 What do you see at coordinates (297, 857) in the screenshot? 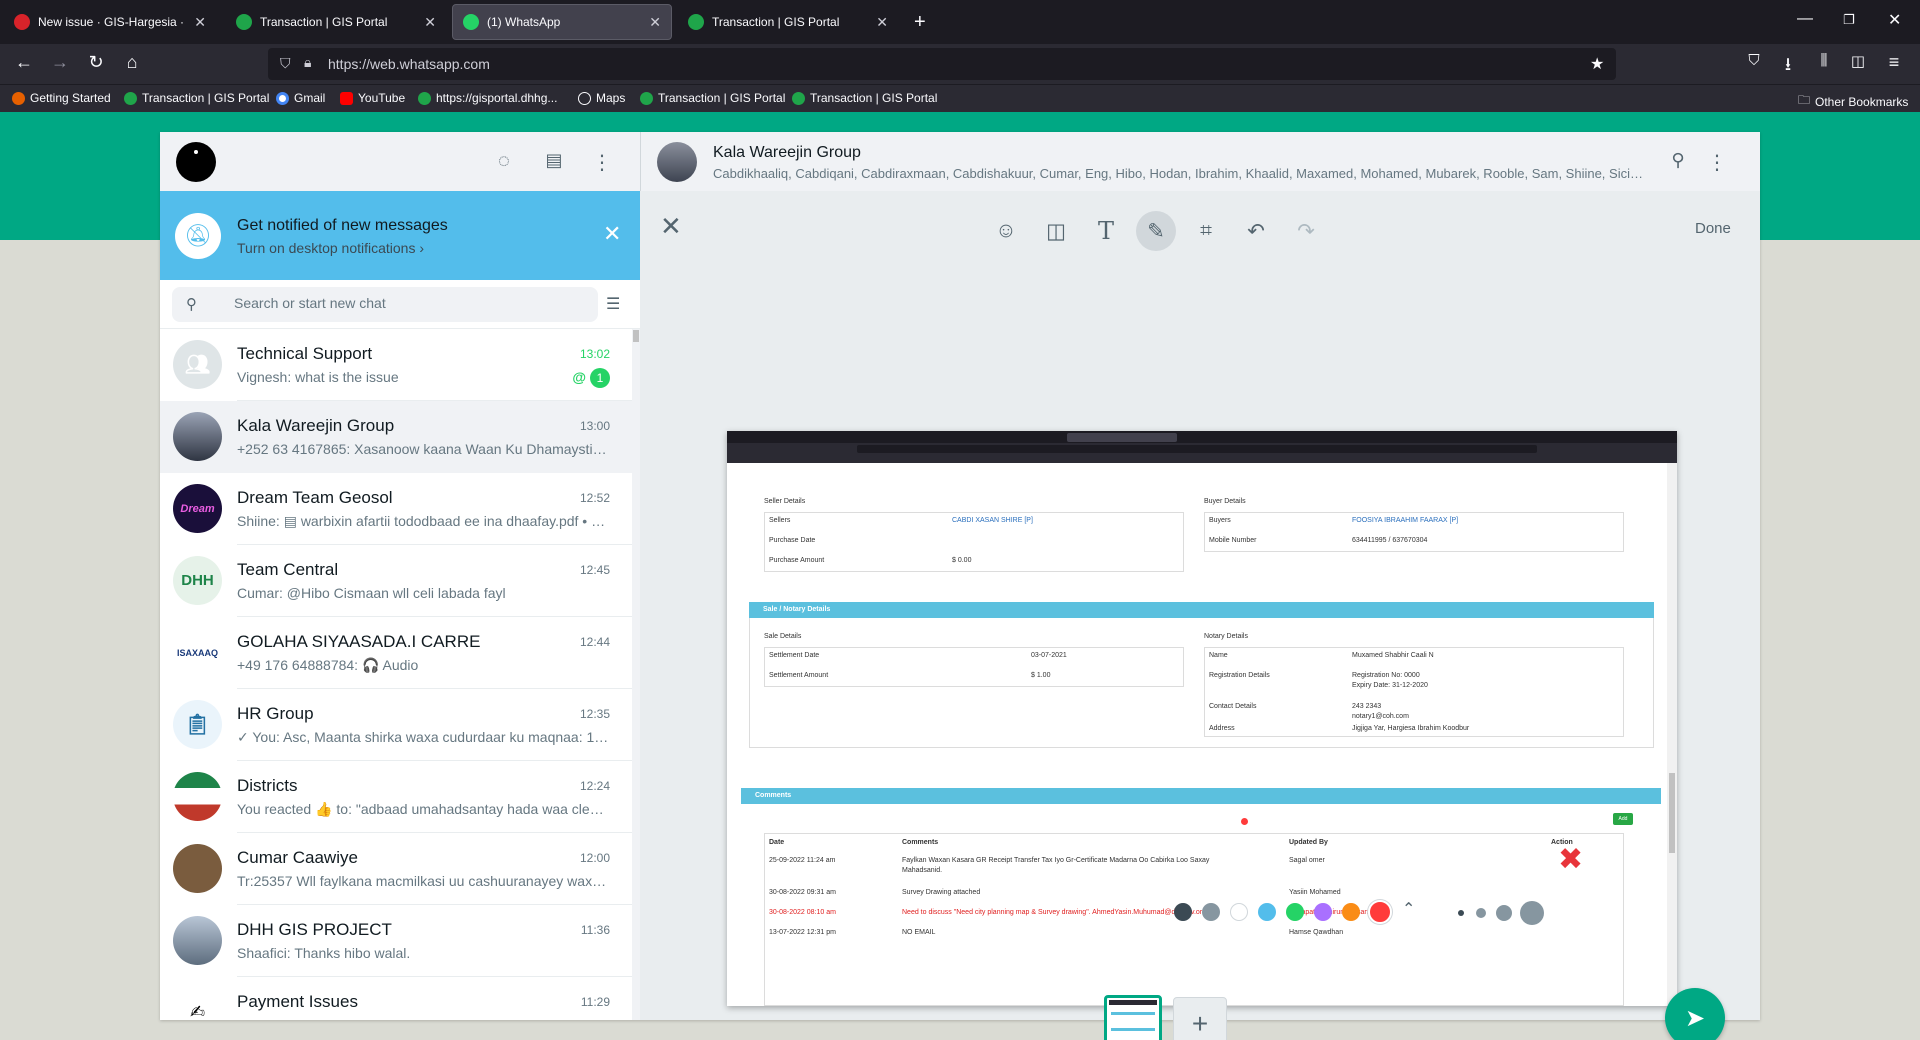
I see `chat-name: Cumar Caawiye` at bounding box center [297, 857].